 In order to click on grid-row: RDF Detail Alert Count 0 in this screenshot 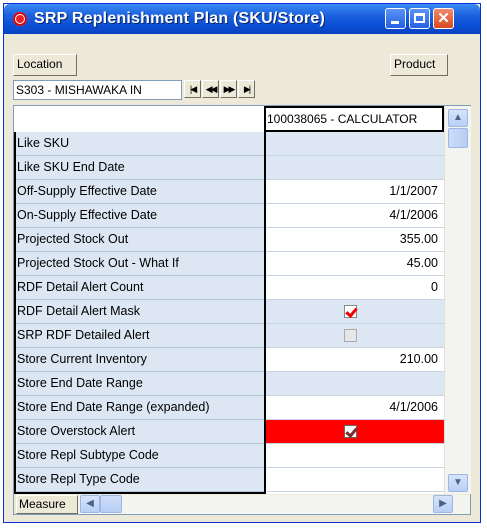, I will do `click(229, 288)`.